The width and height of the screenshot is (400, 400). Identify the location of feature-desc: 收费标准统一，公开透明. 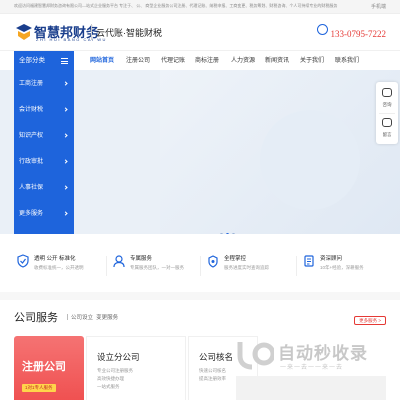
(59, 267).